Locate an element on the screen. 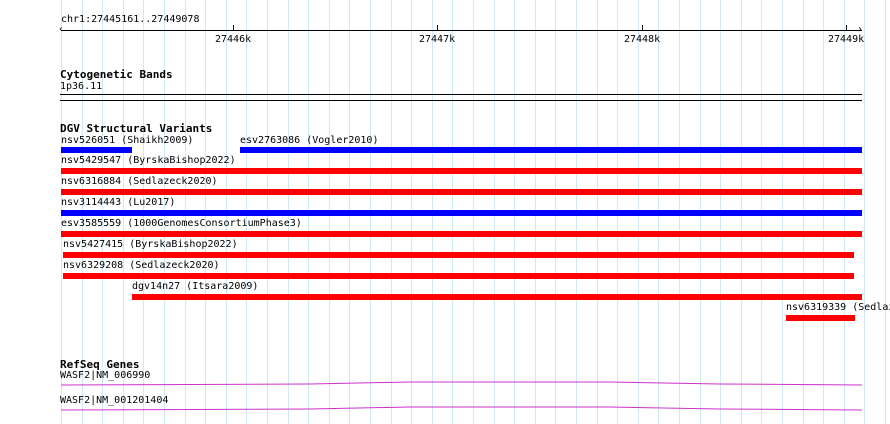 This screenshot has height=424, width=890. location-label: chr1:27445161..27449078 is located at coordinates (130, 19).